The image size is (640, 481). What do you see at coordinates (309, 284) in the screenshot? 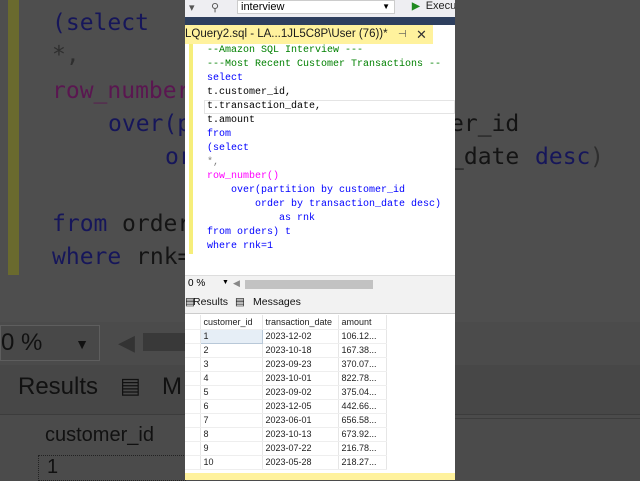
I see `horizontal-scrollbar` at bounding box center [309, 284].